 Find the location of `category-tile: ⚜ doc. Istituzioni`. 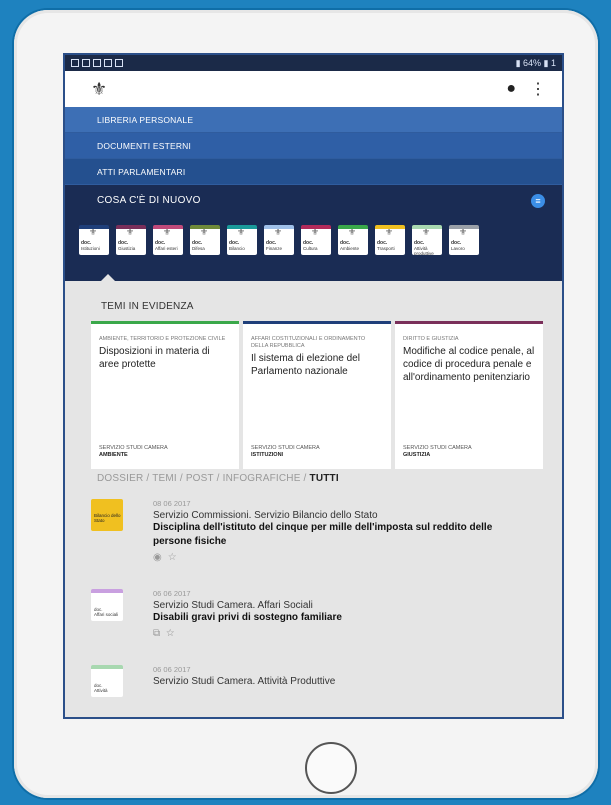

category-tile: ⚜ doc. Istituzioni is located at coordinates (94, 240).